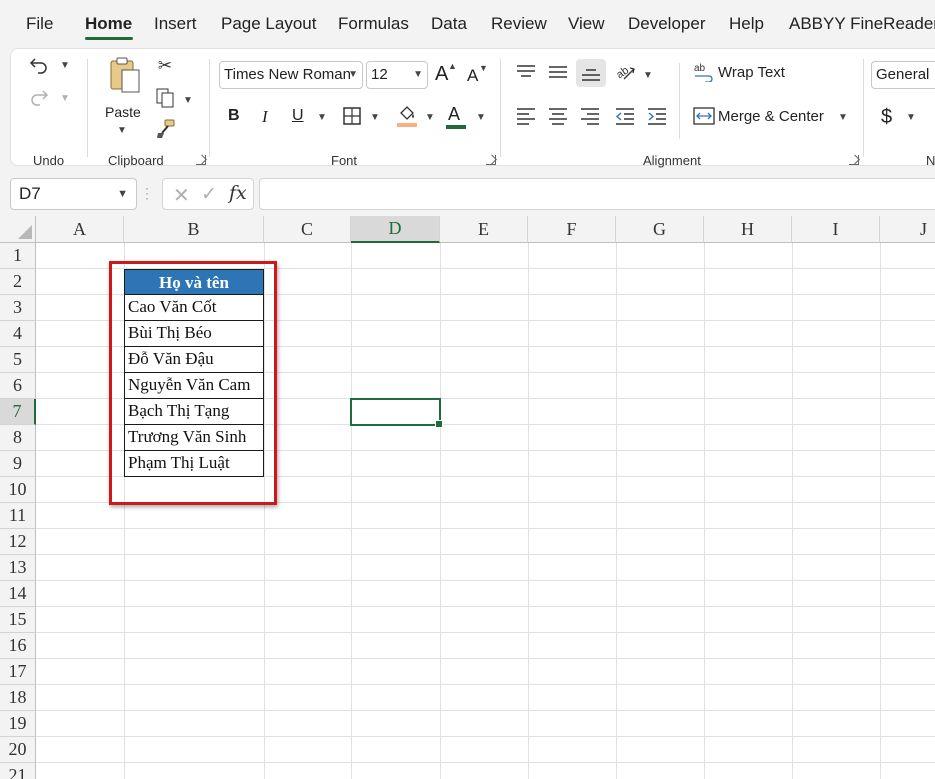 The width and height of the screenshot is (935, 779). Describe the element at coordinates (165, 98) in the screenshot. I see `copy-icon` at that location.